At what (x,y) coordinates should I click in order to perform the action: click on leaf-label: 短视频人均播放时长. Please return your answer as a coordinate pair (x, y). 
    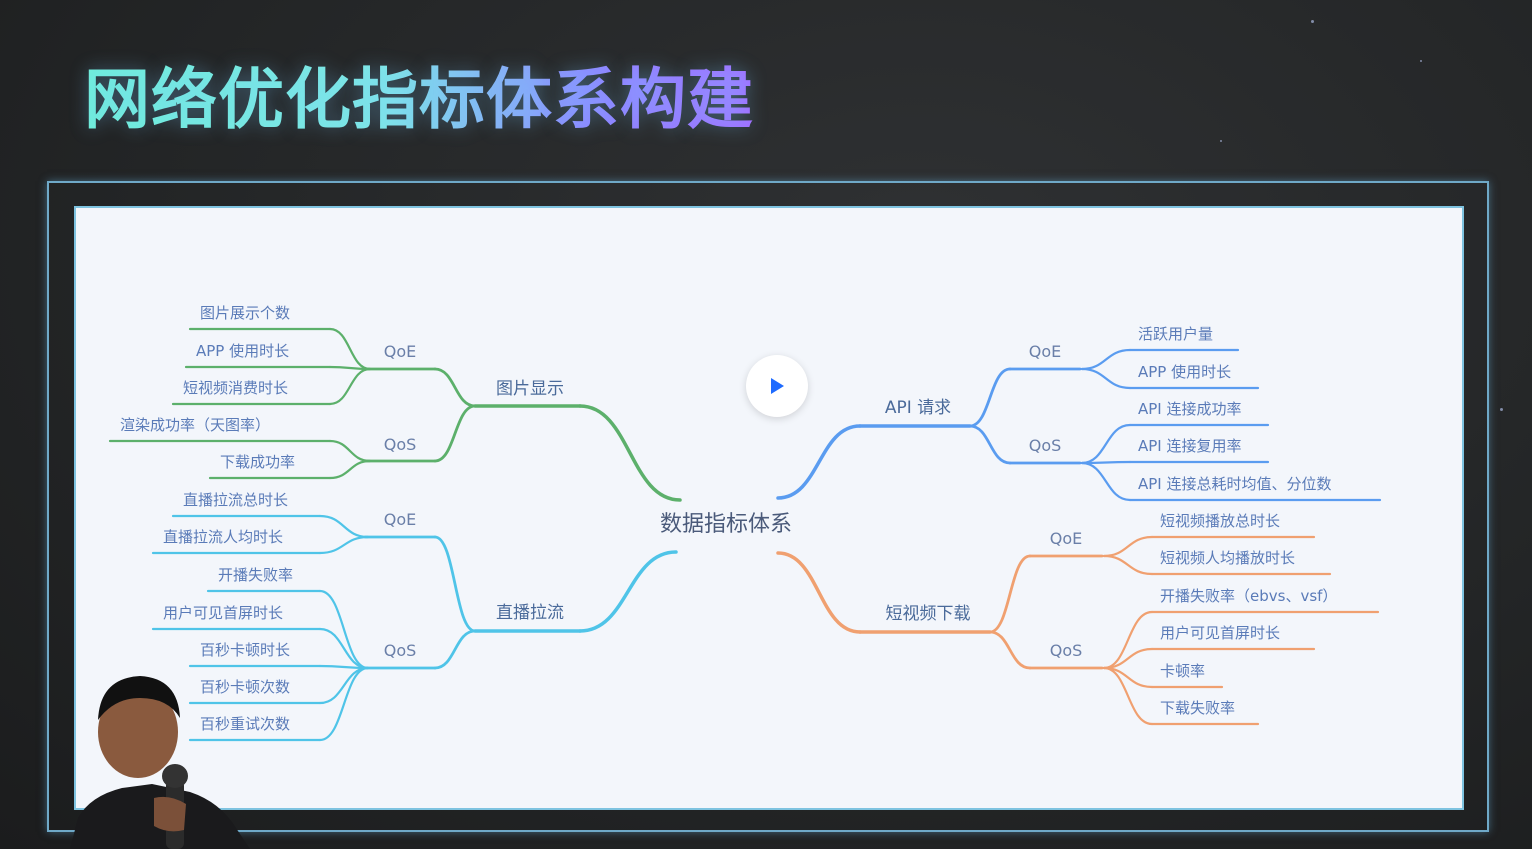
    Looking at the image, I should click on (1227, 558).